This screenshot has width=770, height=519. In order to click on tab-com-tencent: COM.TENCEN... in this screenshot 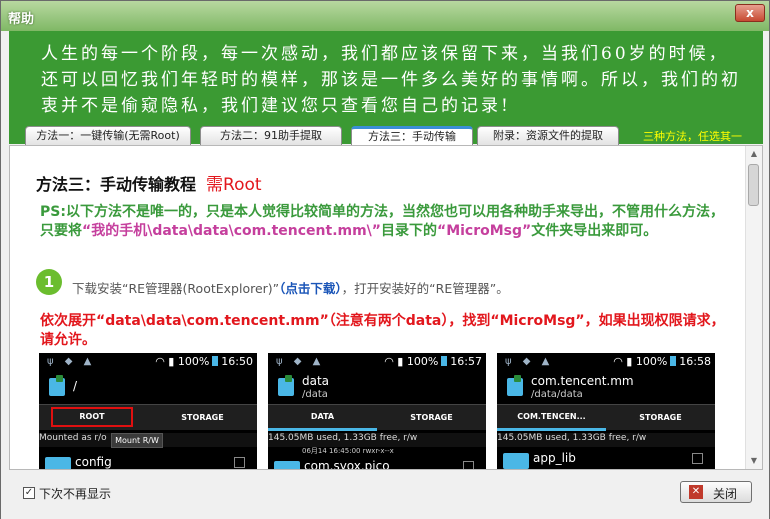, I will do `click(551, 418)`.